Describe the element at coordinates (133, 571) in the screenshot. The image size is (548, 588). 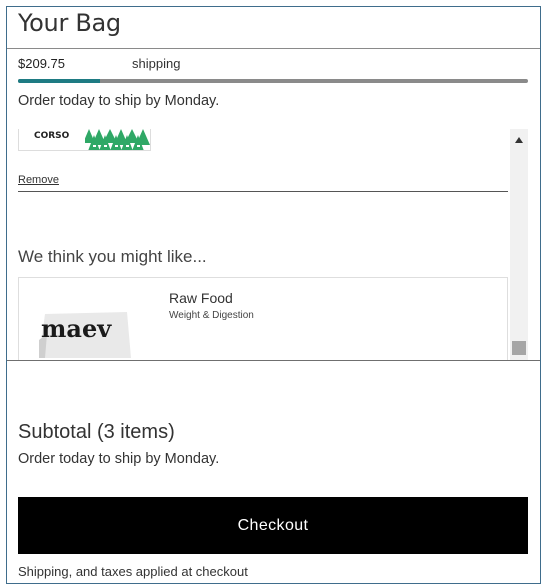
I see `checkout-footnote: Shipping, and taxes applied at checkout` at that location.